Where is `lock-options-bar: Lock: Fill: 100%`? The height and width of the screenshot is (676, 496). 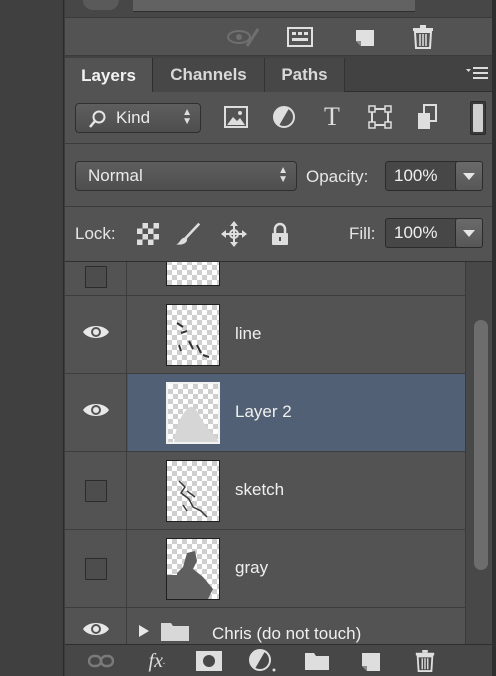
lock-options-bar: Lock: Fill: 100% is located at coordinates (280, 234).